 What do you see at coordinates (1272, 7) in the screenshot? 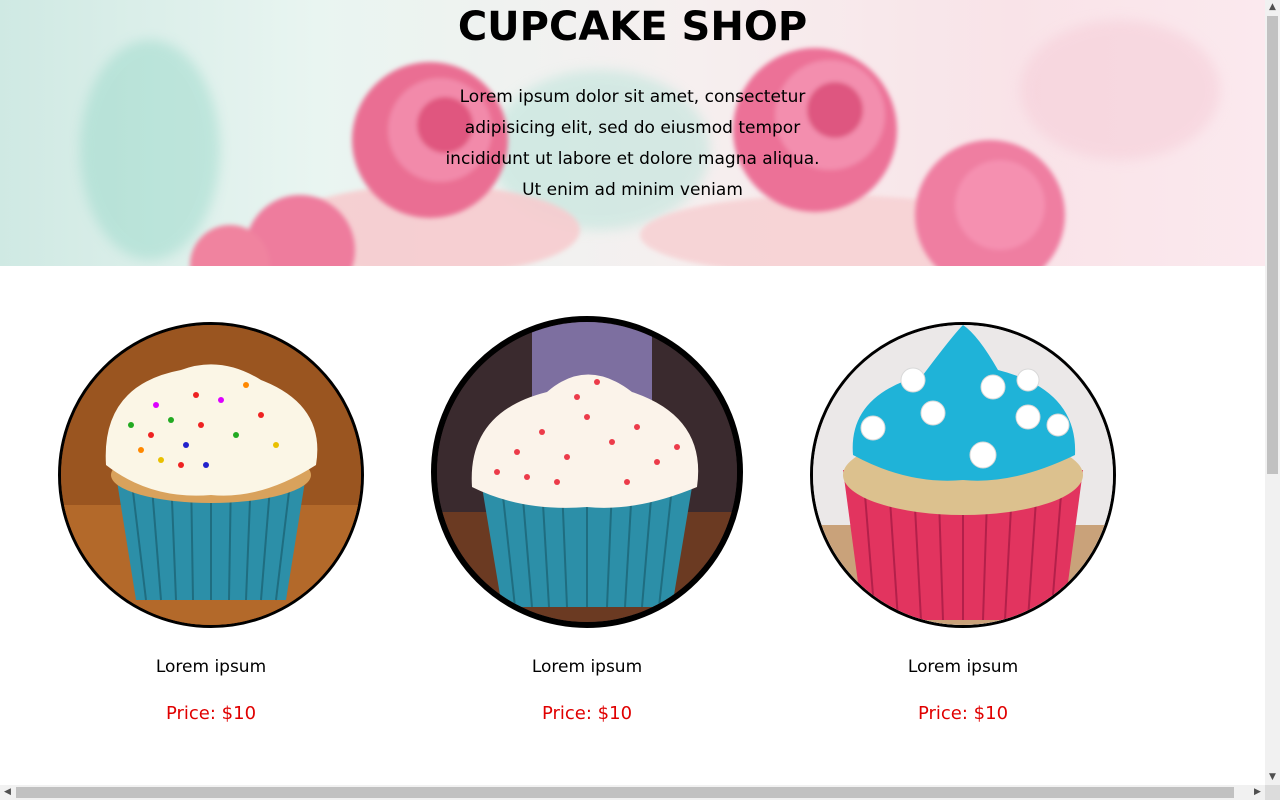
I see `scroll-up-icon: ▲` at bounding box center [1272, 7].